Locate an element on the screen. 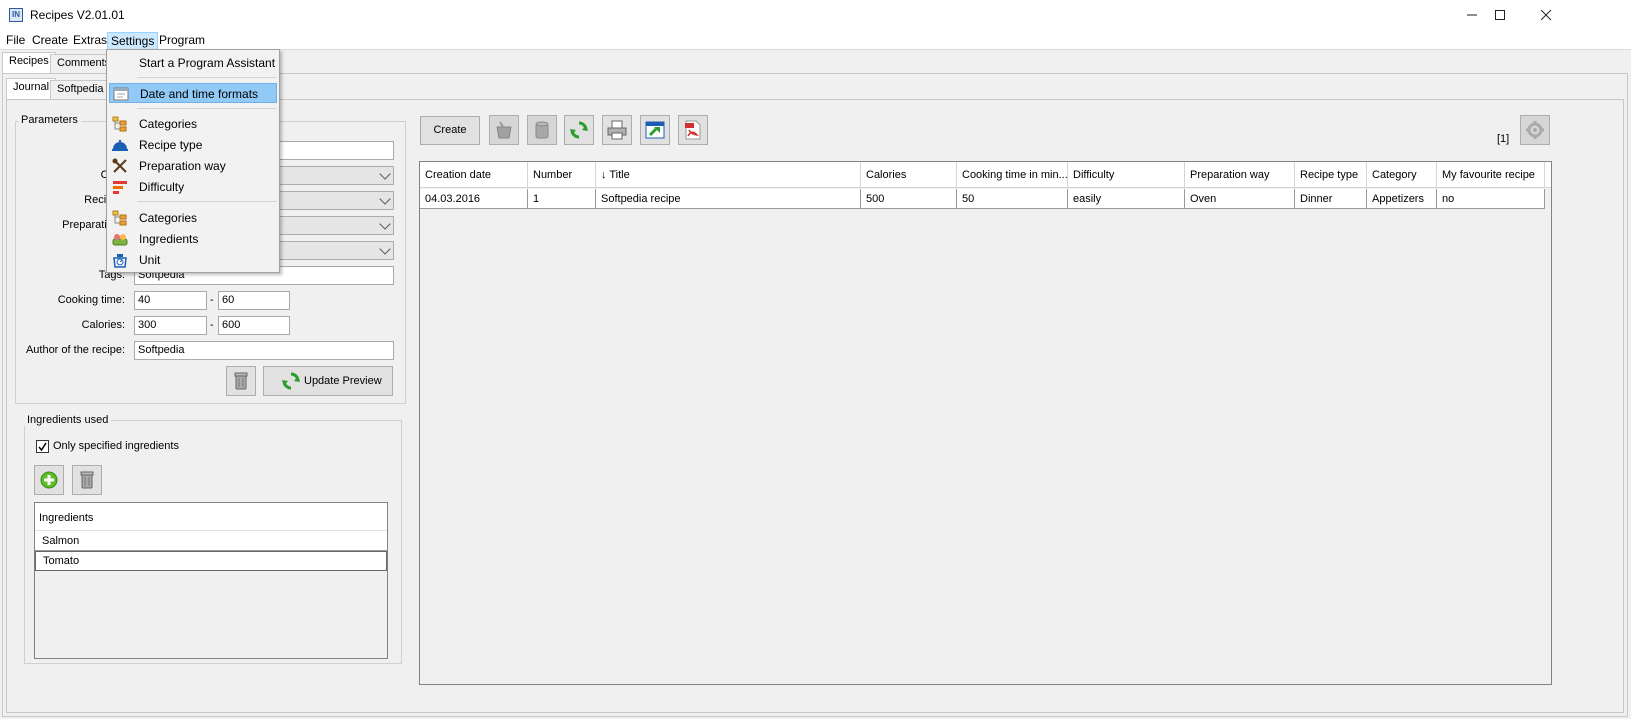  remove-ingredient-button is located at coordinates (87, 480).